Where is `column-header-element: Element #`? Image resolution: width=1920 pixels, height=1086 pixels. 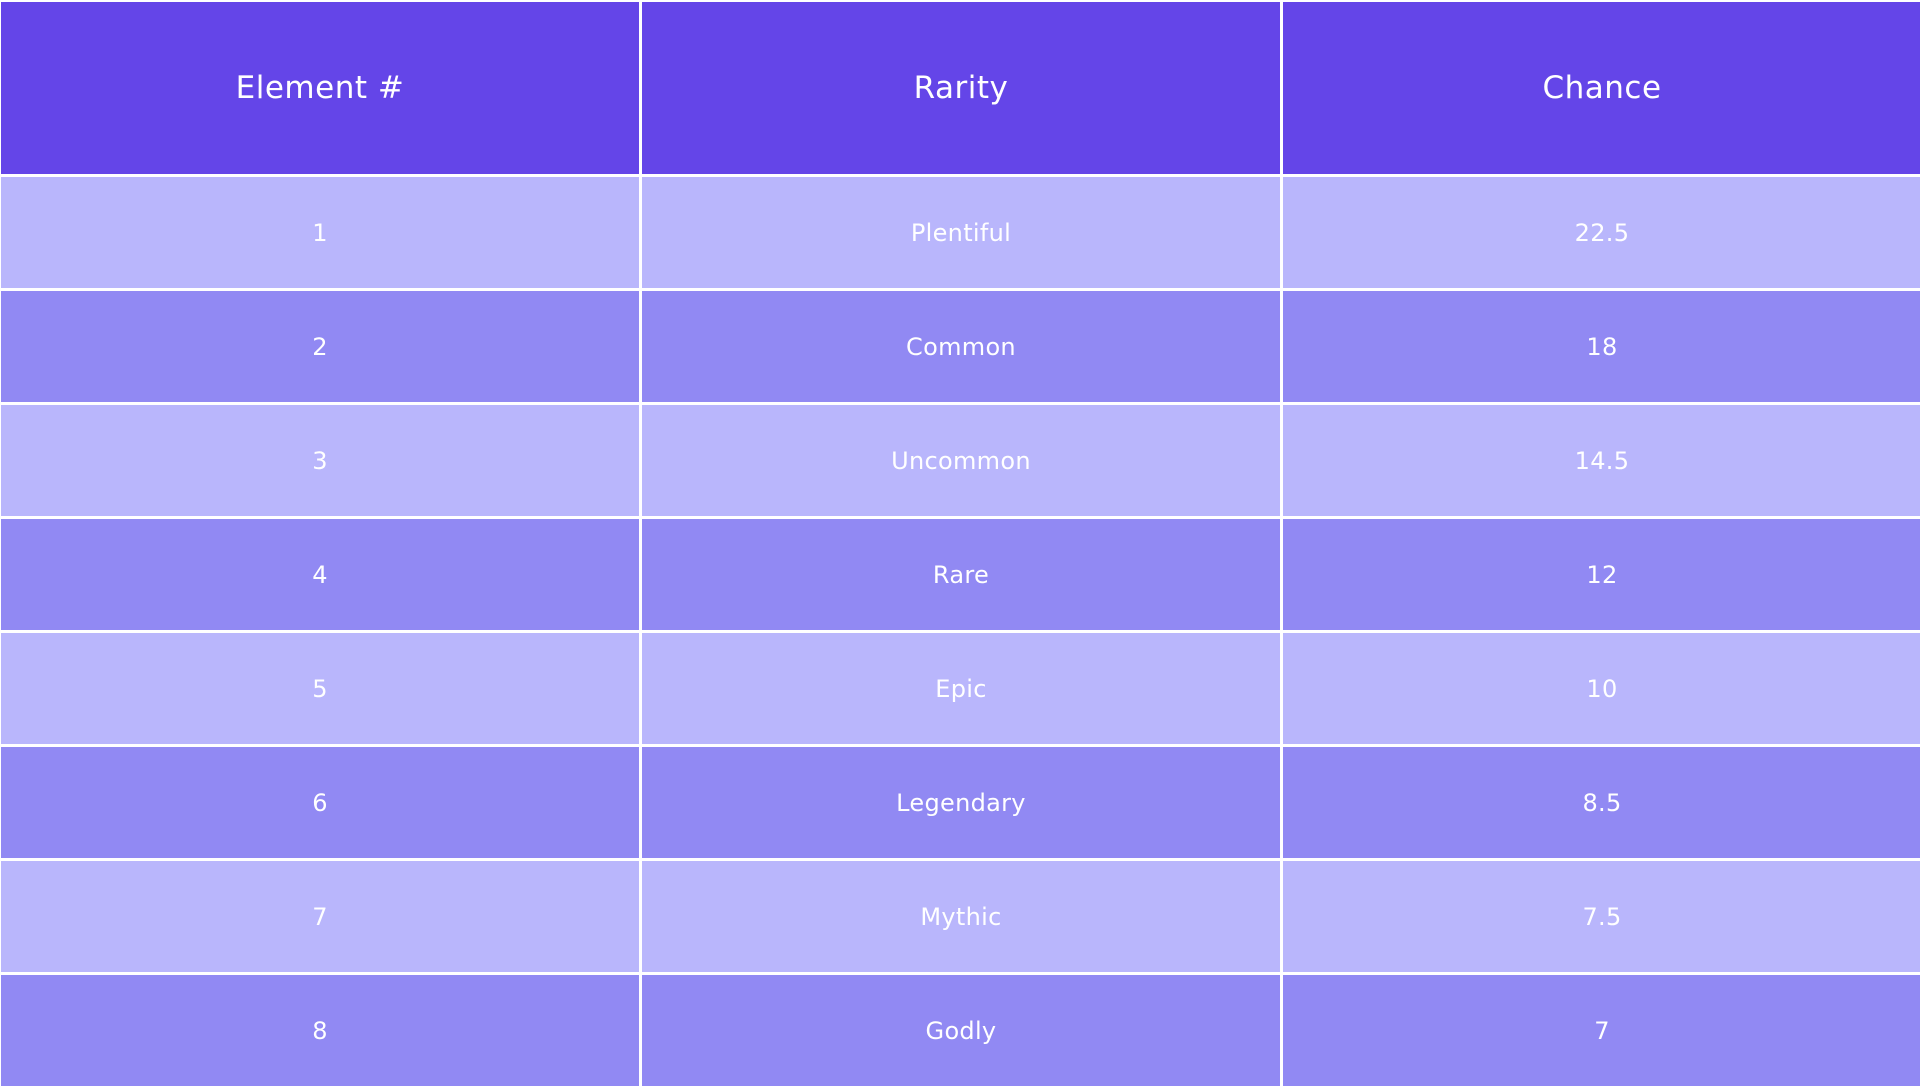
column-header-element: Element # is located at coordinates (320, 88).